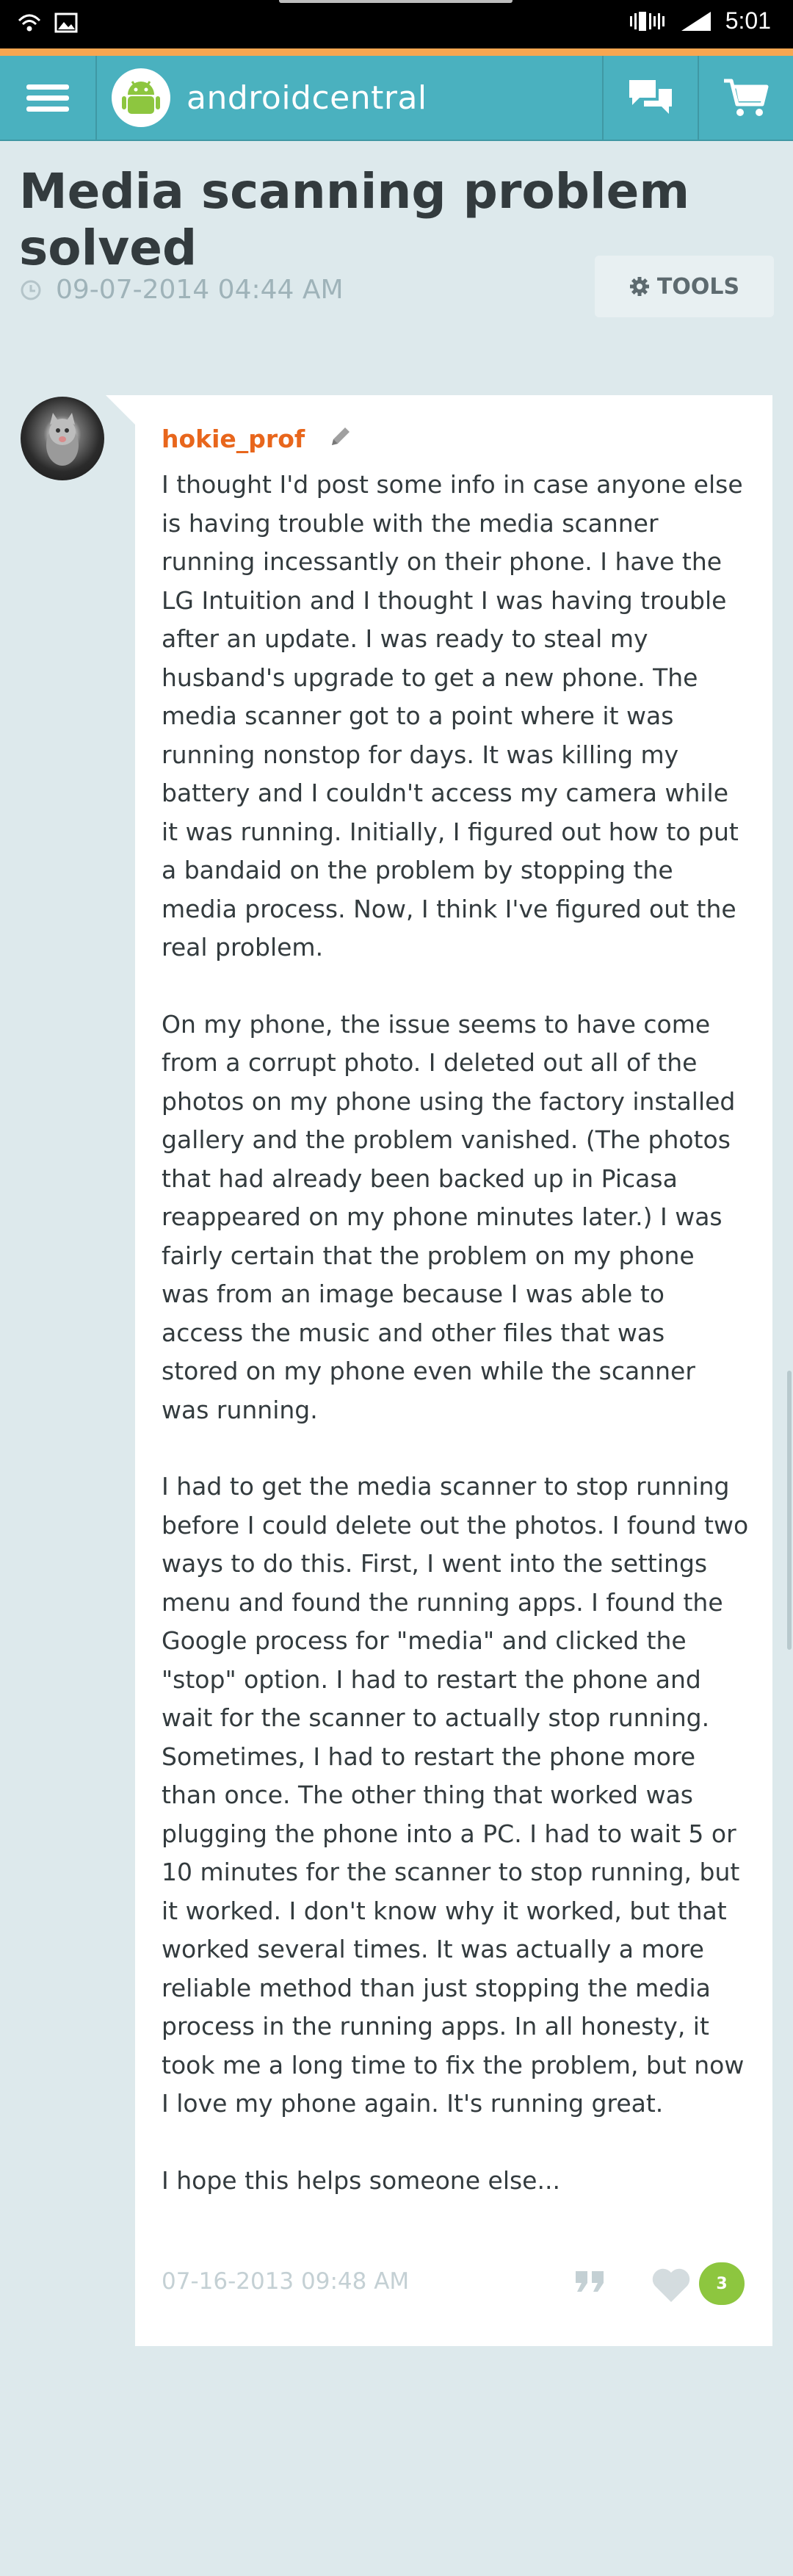 The image size is (793, 2576). Describe the element at coordinates (396, 2) in the screenshot. I see `notch-indicator` at that location.